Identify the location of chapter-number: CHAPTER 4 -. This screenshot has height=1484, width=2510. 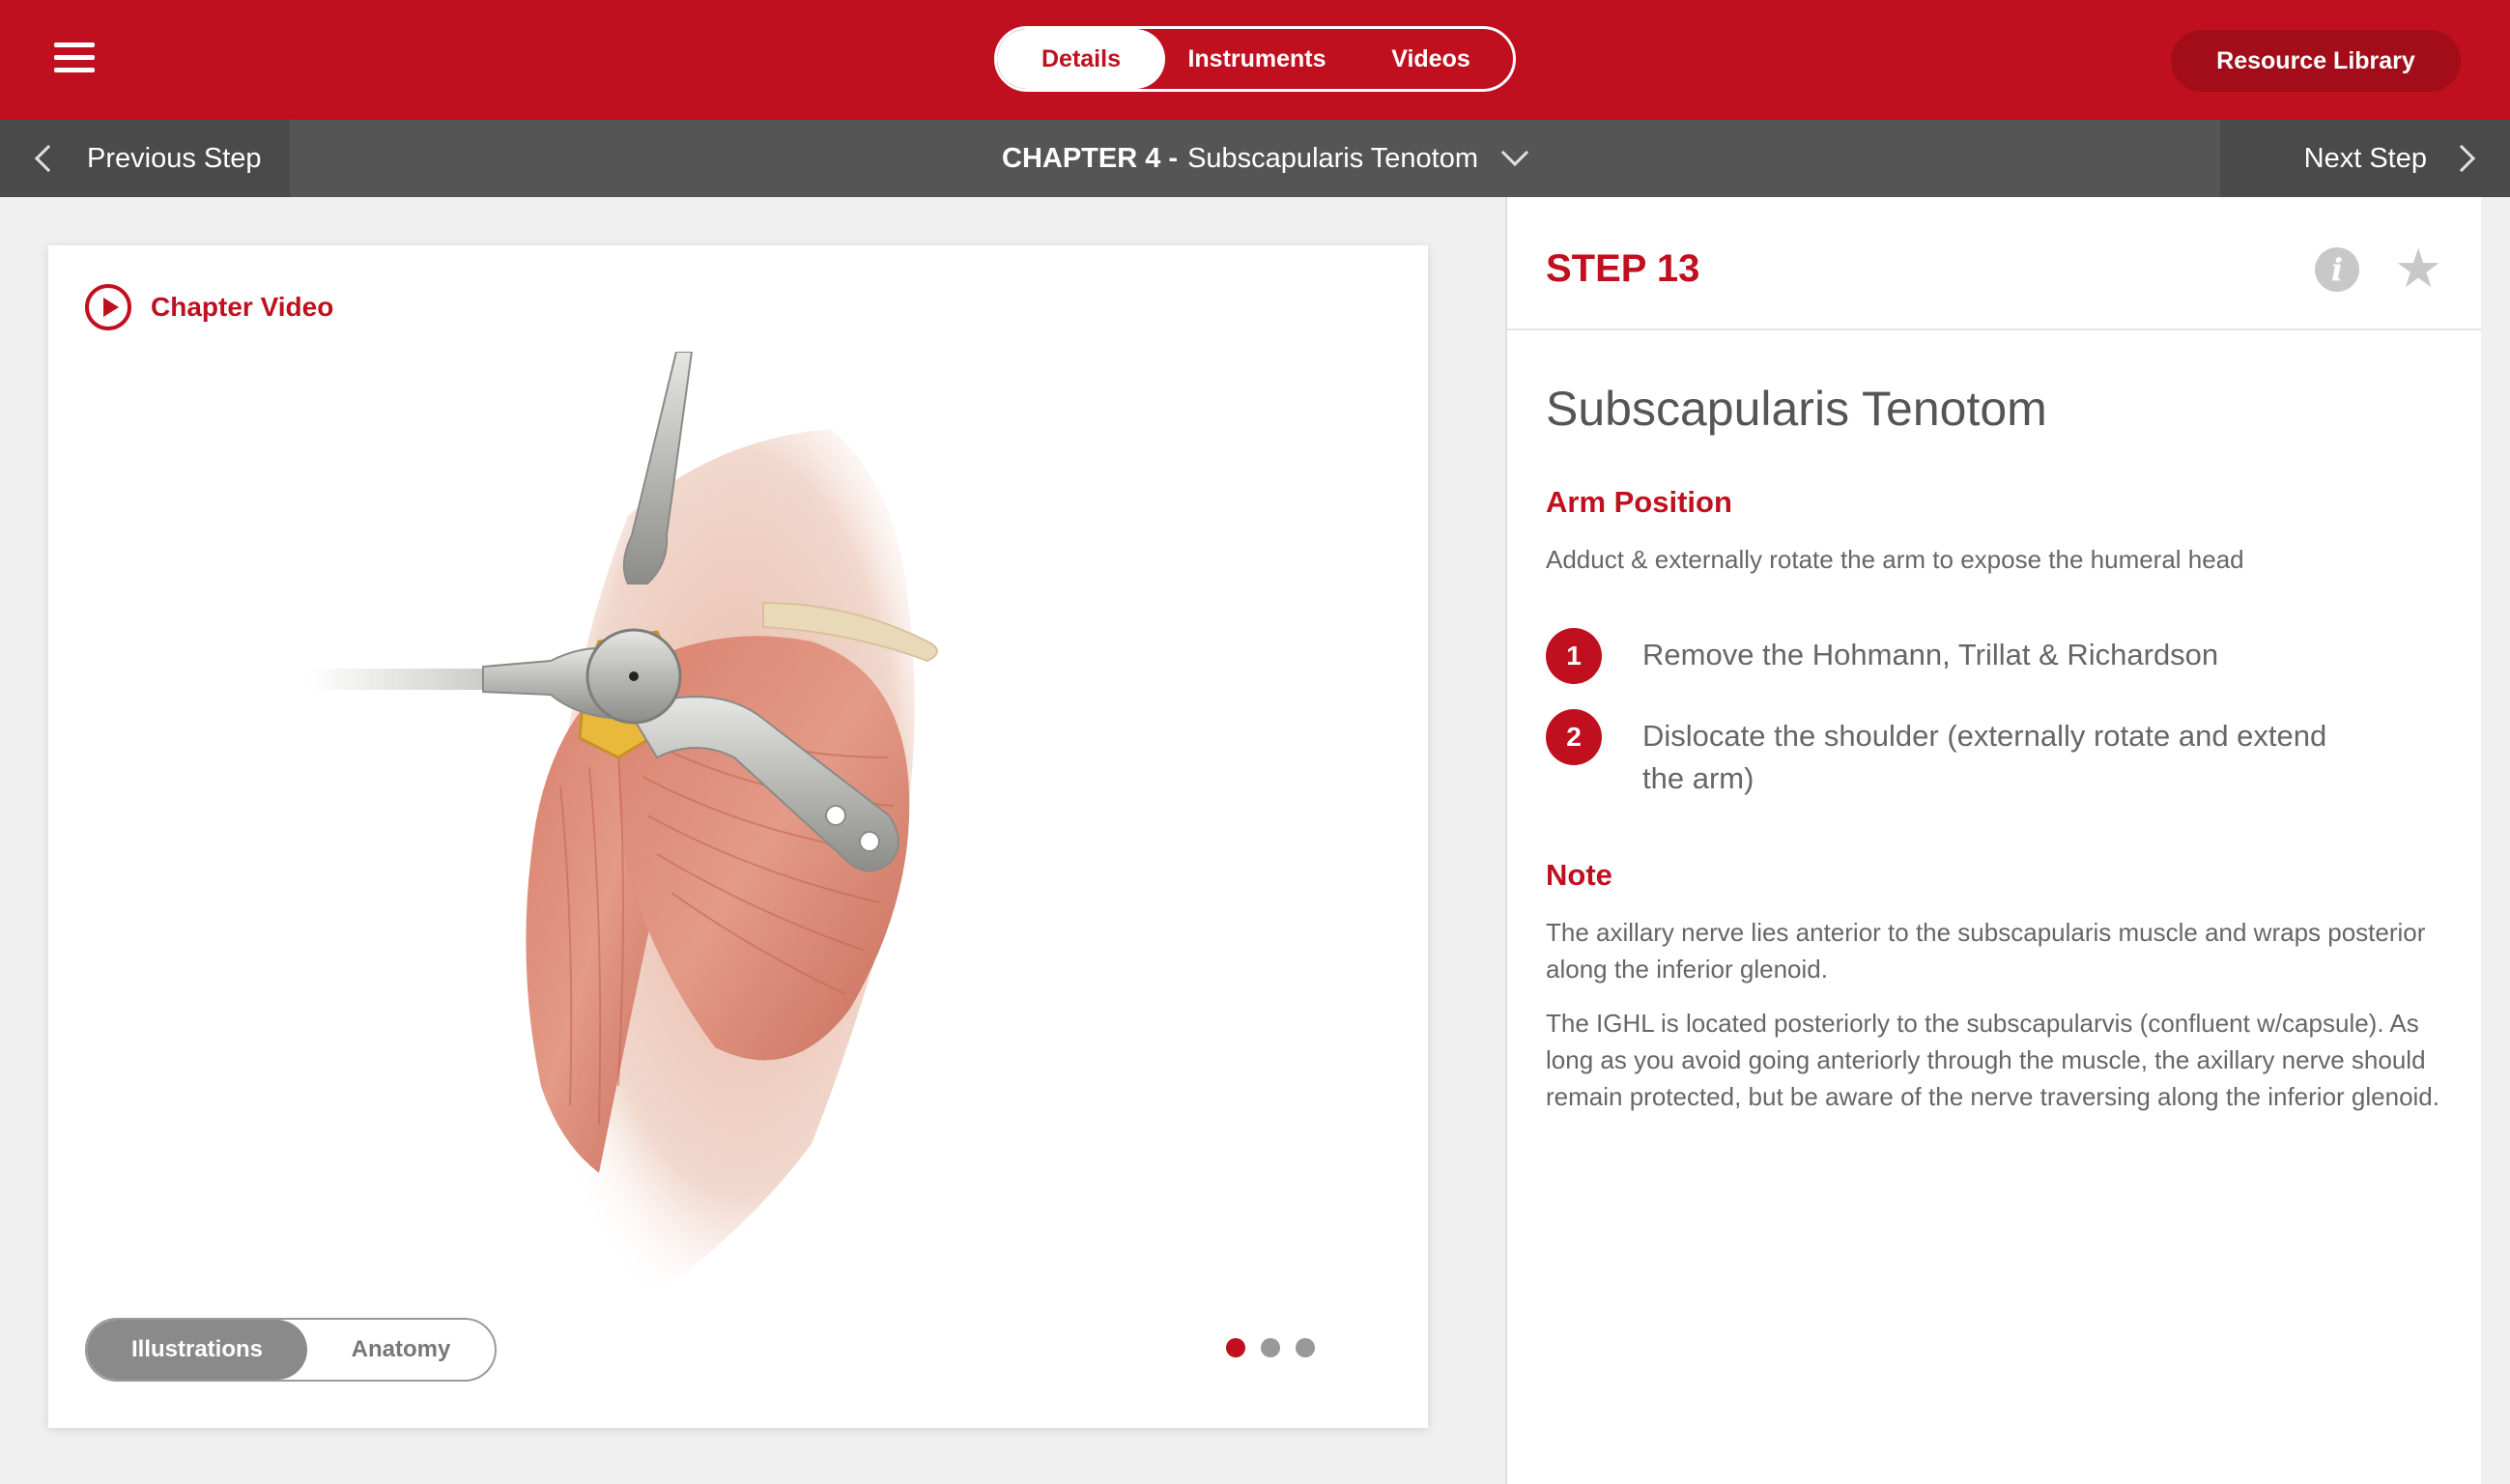
(1090, 158).